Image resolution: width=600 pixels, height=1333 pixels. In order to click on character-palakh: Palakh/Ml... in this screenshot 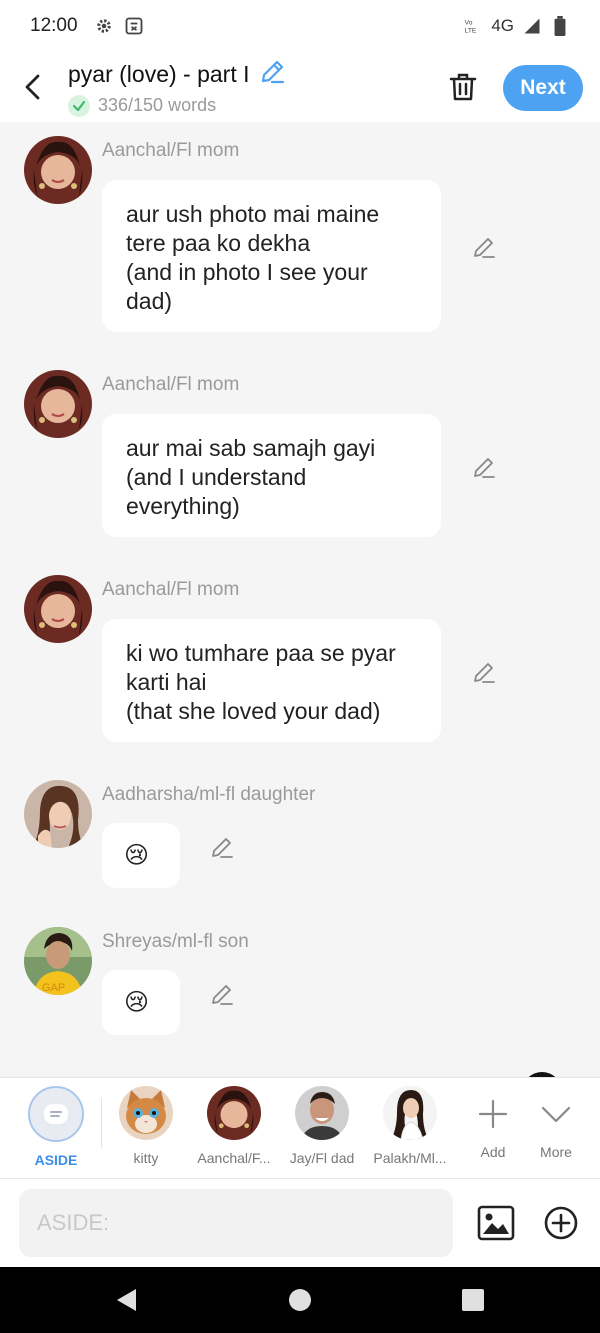, I will do `click(410, 1126)`.